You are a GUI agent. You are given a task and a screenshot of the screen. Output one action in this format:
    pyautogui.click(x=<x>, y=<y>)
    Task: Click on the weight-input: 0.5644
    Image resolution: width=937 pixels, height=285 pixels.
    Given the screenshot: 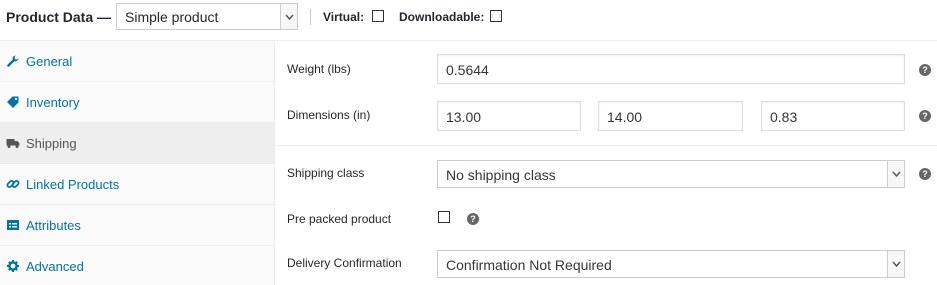 What is the action you would take?
    pyautogui.click(x=671, y=69)
    